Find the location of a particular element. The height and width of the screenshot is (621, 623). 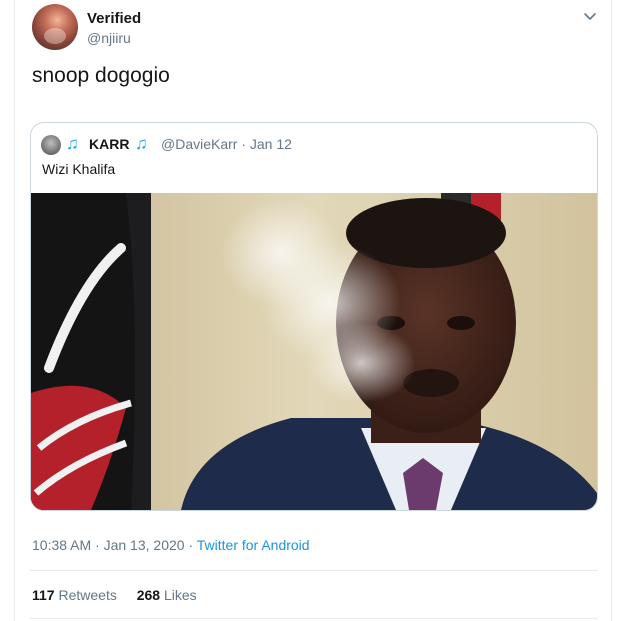

likes-label: Likes is located at coordinates (180, 595).